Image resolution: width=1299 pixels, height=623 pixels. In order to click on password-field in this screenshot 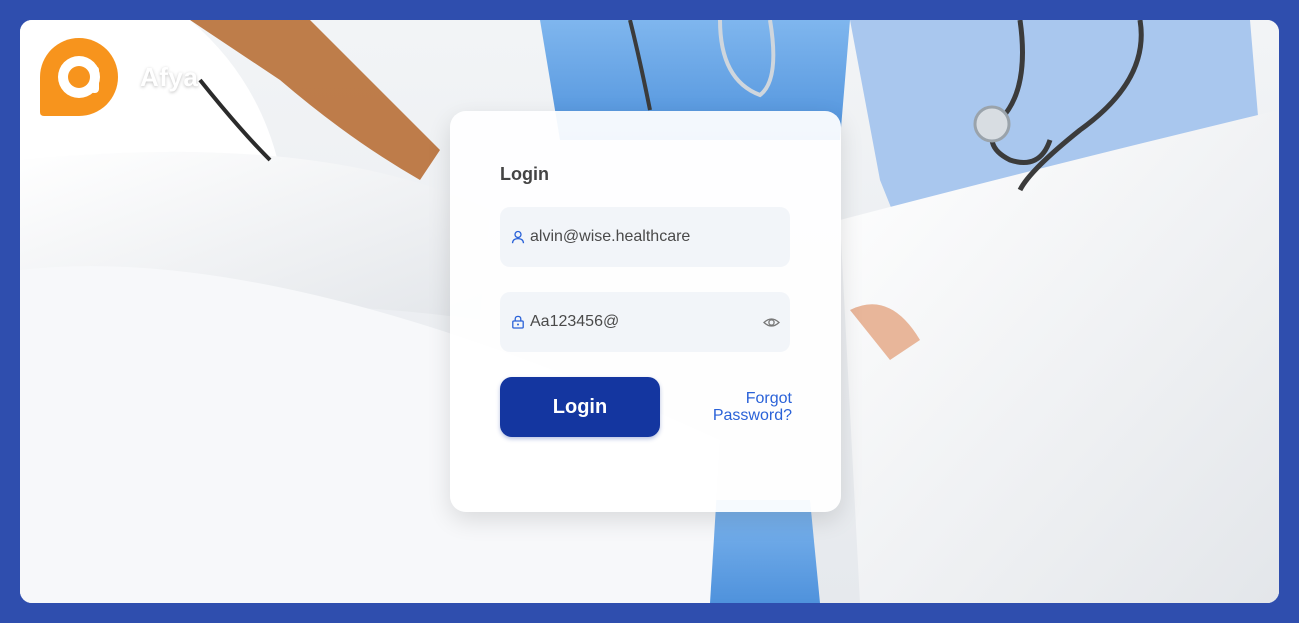, I will do `click(645, 322)`.